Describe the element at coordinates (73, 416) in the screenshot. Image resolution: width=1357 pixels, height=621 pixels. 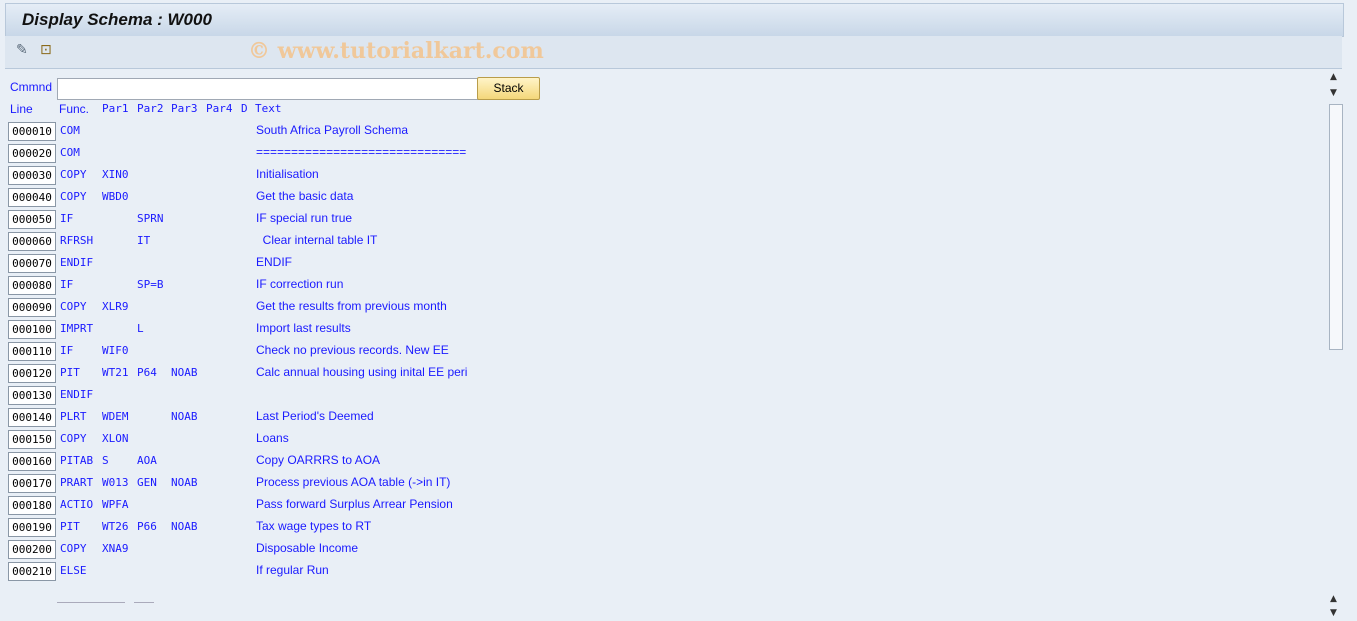
I see `func-cell: PLRT` at that location.